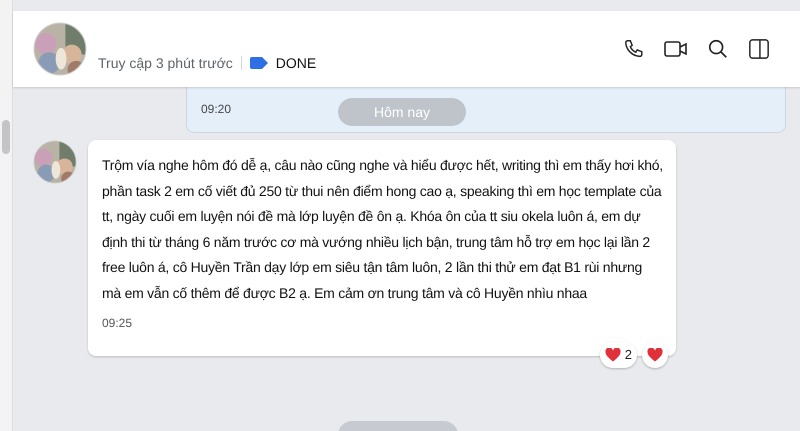  I want to click on phone-icon, so click(634, 49).